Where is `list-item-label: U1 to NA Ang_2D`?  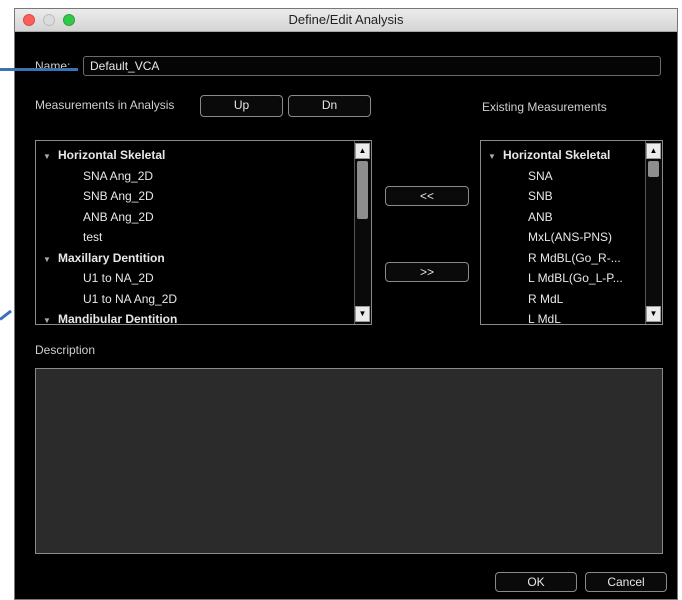 list-item-label: U1 to NA Ang_2D is located at coordinates (130, 298).